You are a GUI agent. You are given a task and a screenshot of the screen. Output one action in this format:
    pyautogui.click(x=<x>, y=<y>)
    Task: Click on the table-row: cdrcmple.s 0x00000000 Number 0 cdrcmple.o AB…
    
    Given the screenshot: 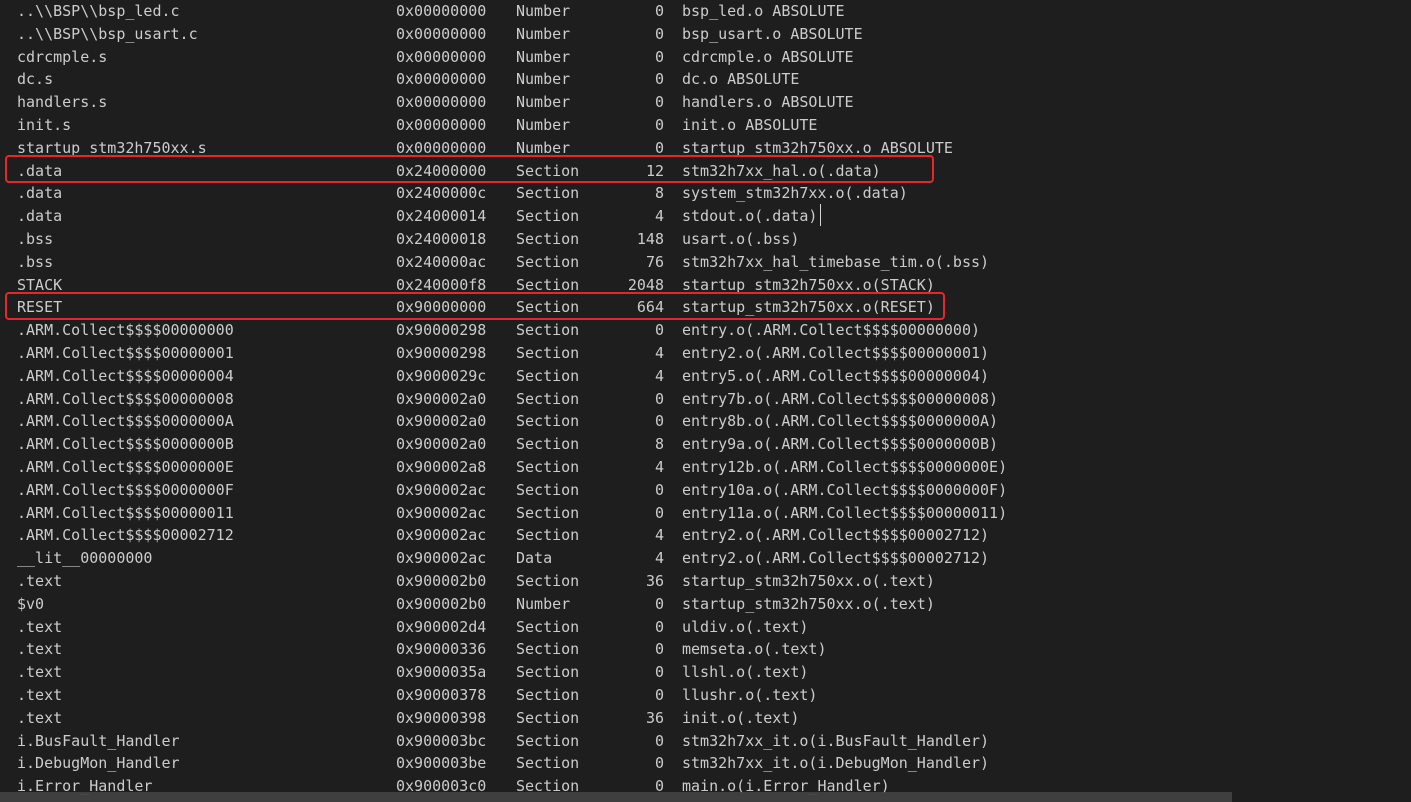 What is the action you would take?
    pyautogui.click(x=705, y=57)
    